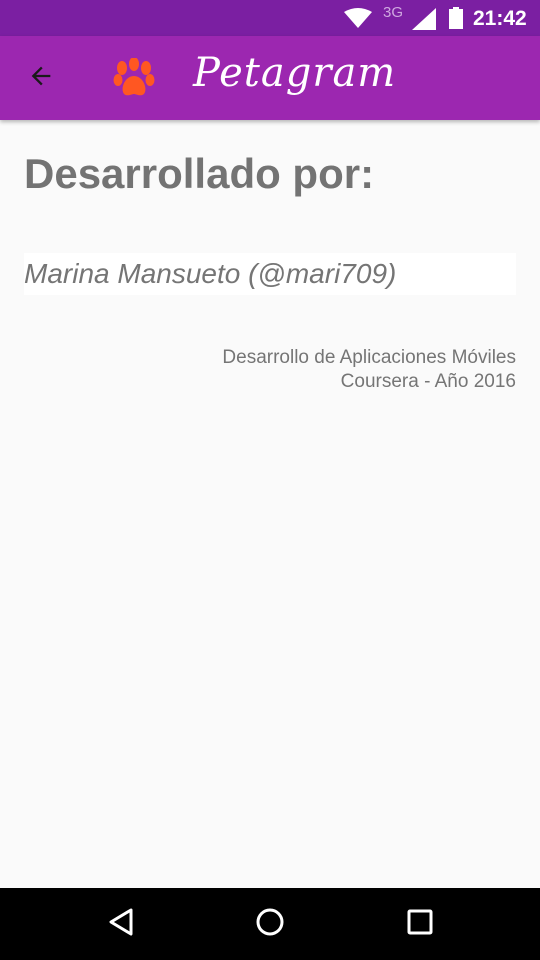  Describe the element at coordinates (134, 80) in the screenshot. I see `paw-icon` at that location.